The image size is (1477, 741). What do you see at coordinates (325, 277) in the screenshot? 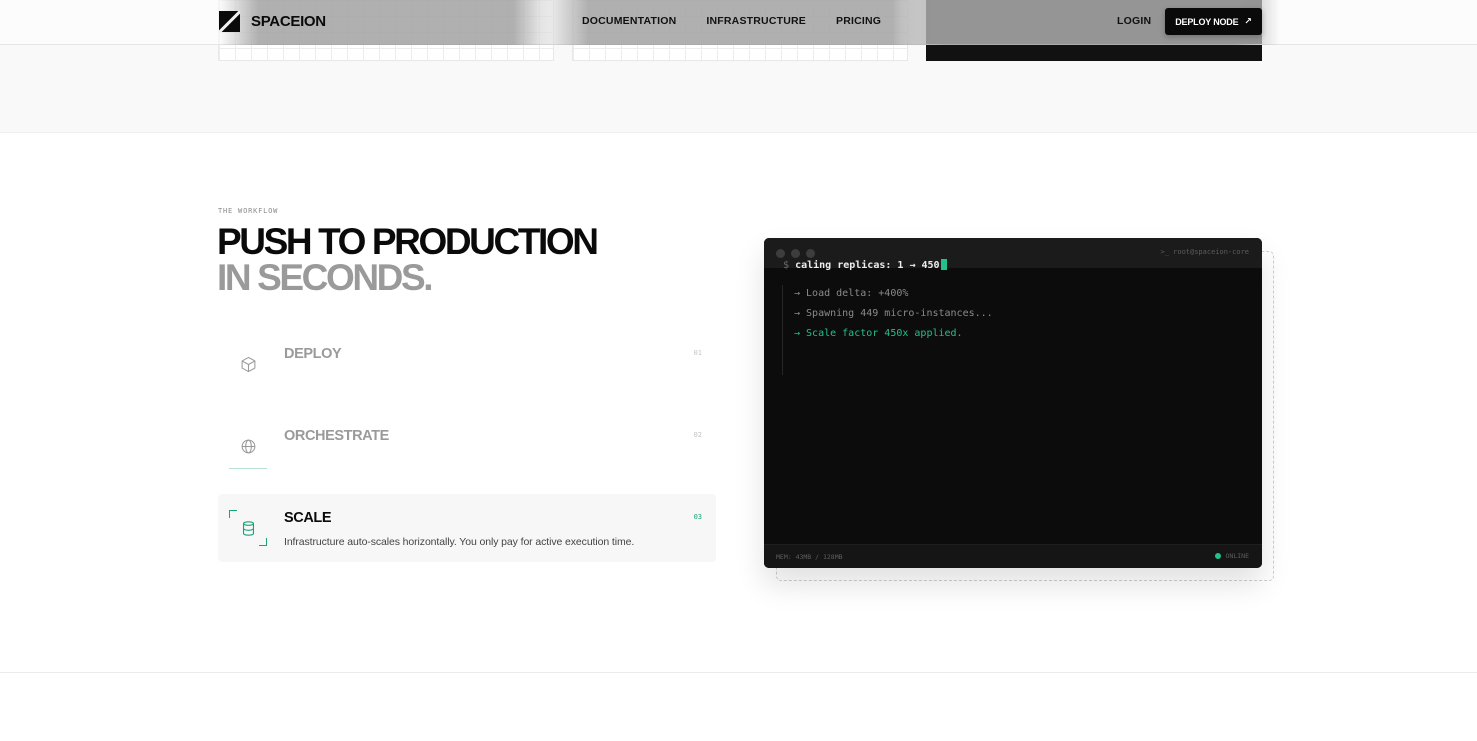
I see `headline-line-2: IN SECONDS.` at bounding box center [325, 277].